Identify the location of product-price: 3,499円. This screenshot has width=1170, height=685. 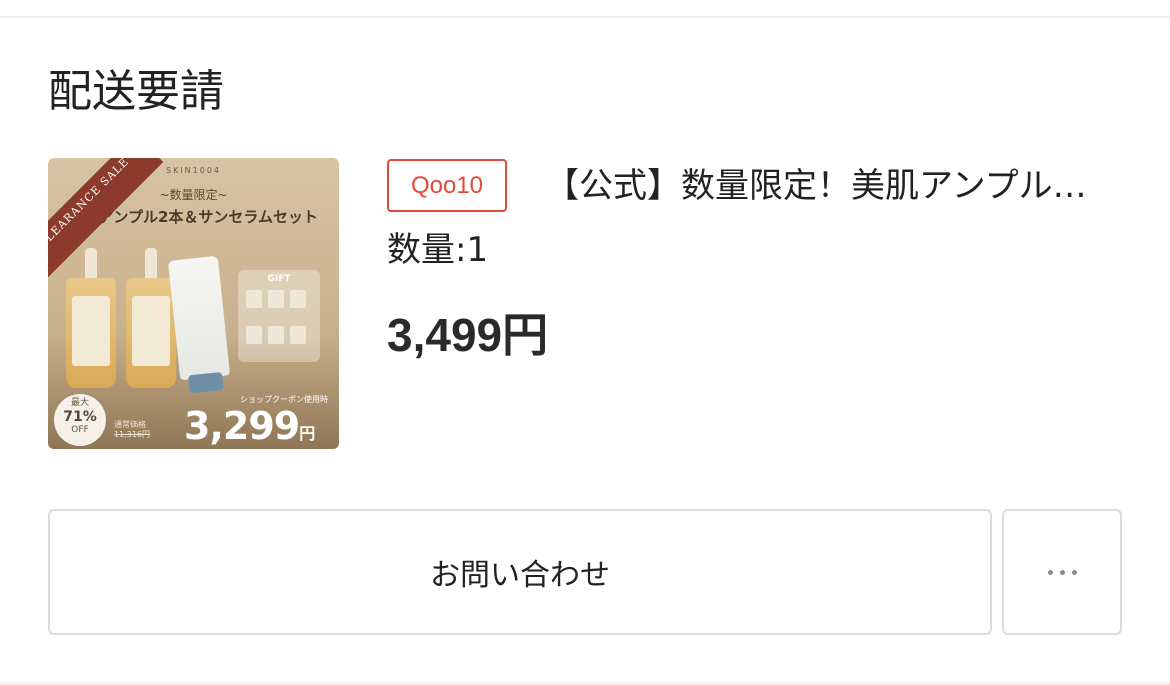
(468, 335).